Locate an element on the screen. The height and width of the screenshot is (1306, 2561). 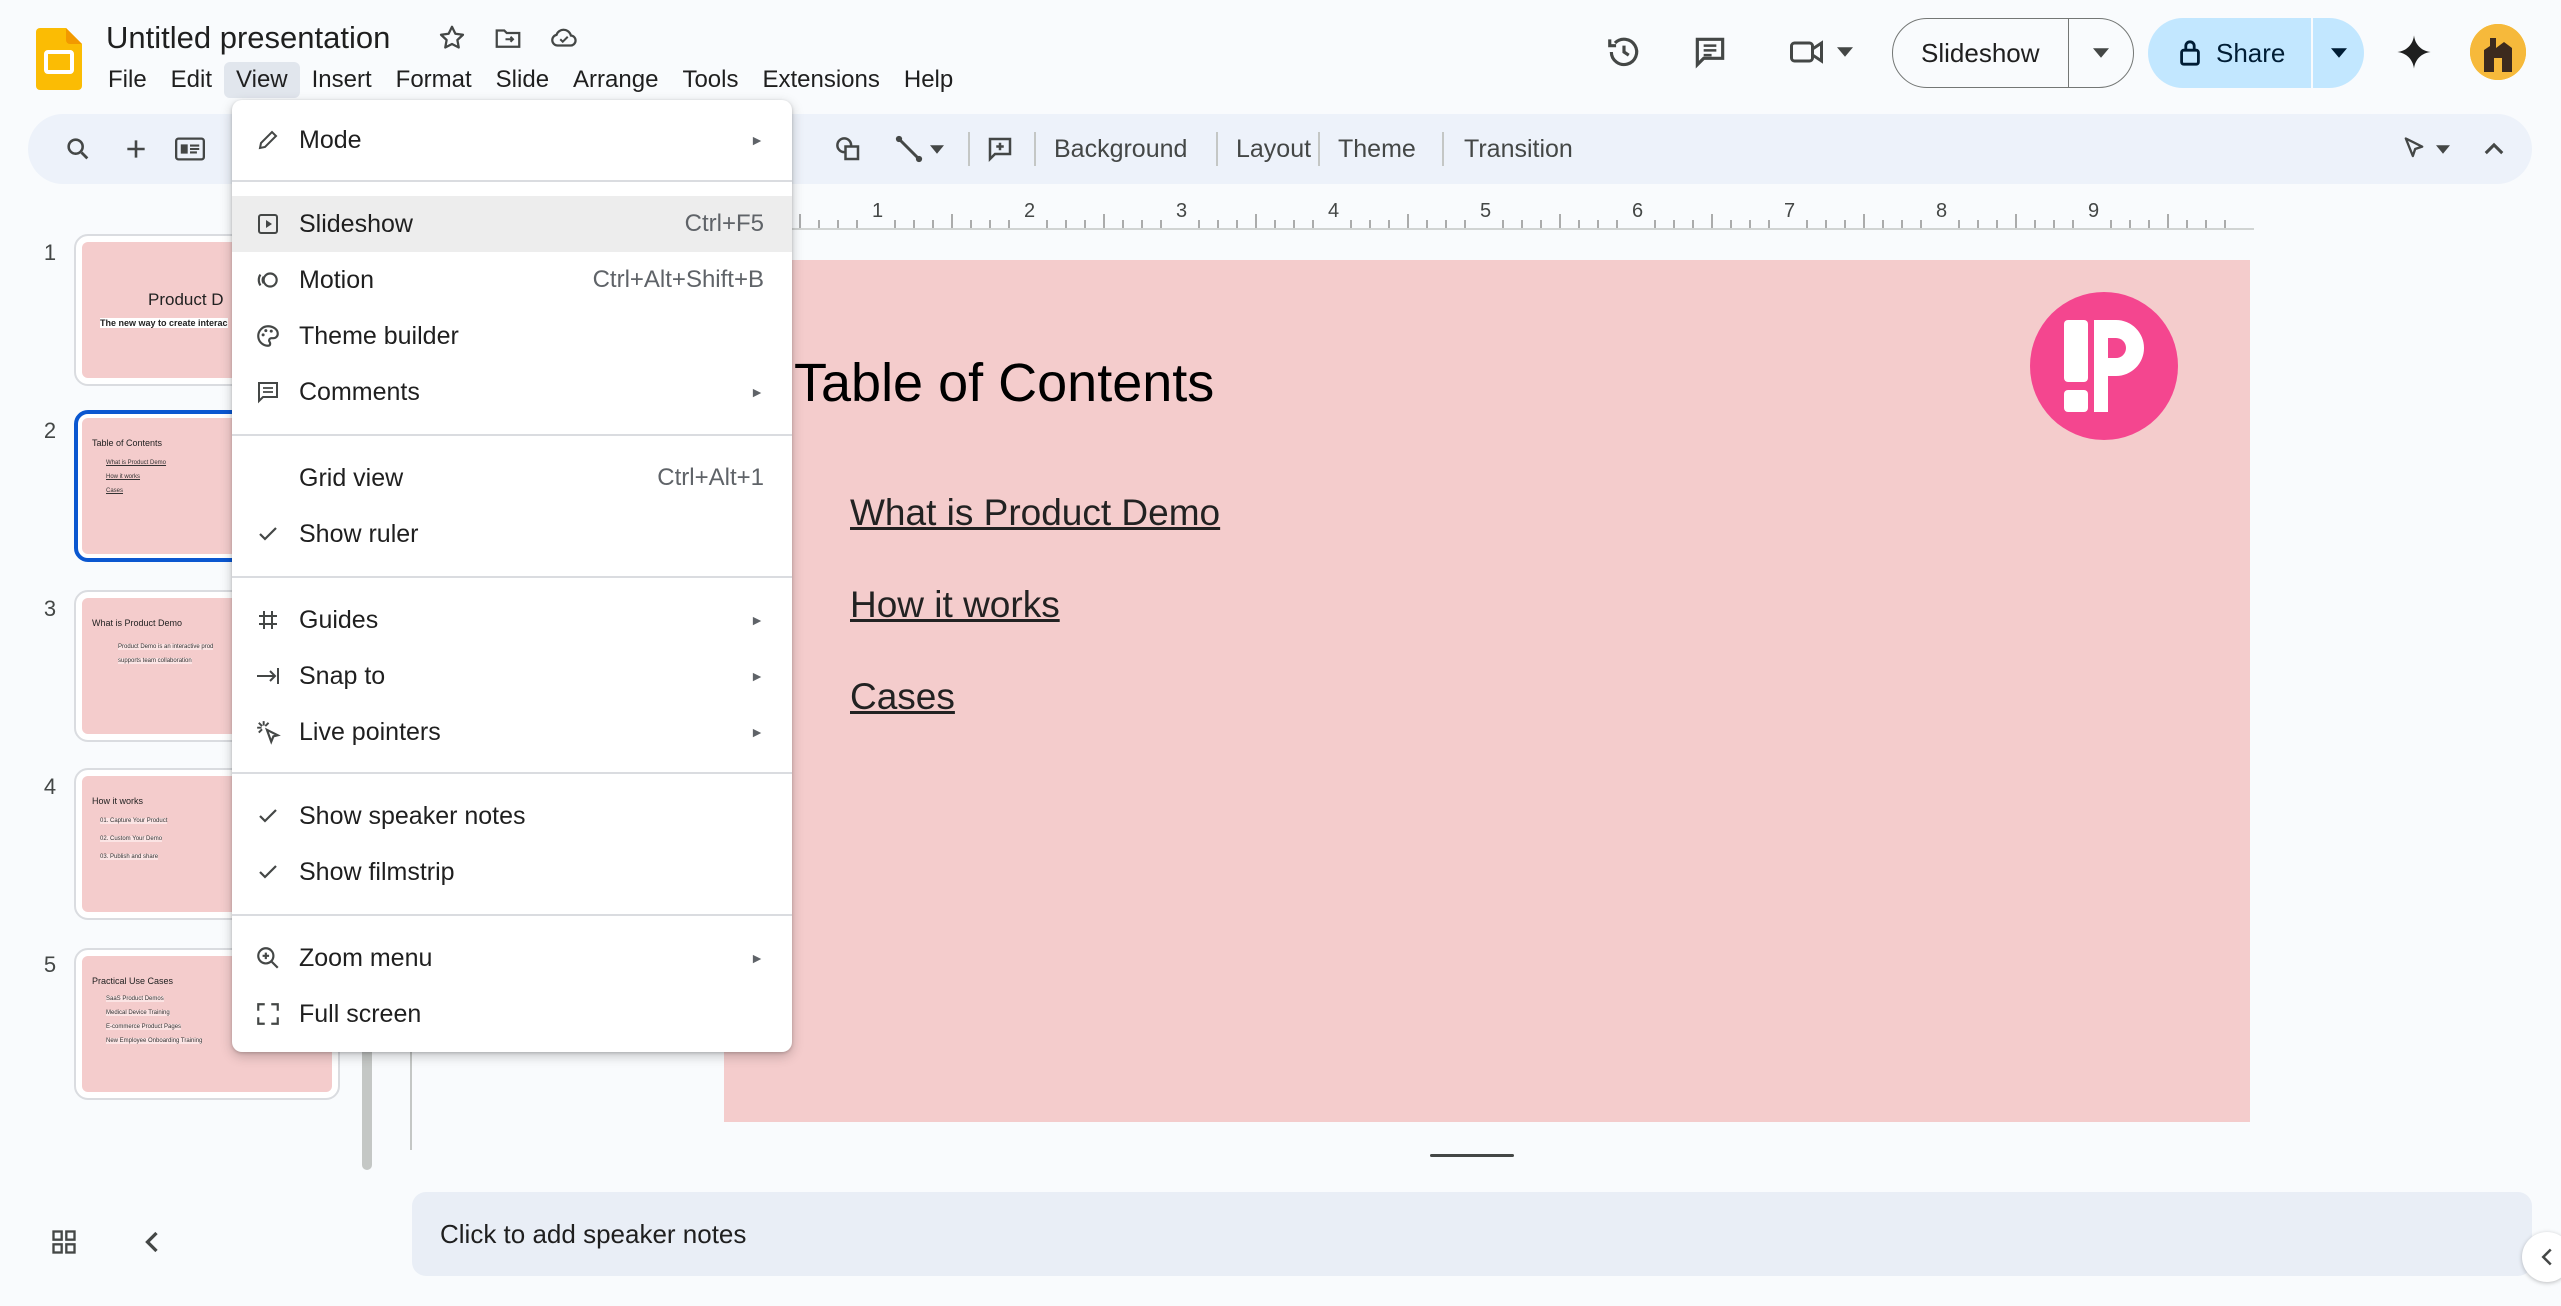
share-split-button: Share is located at coordinates (2256, 53).